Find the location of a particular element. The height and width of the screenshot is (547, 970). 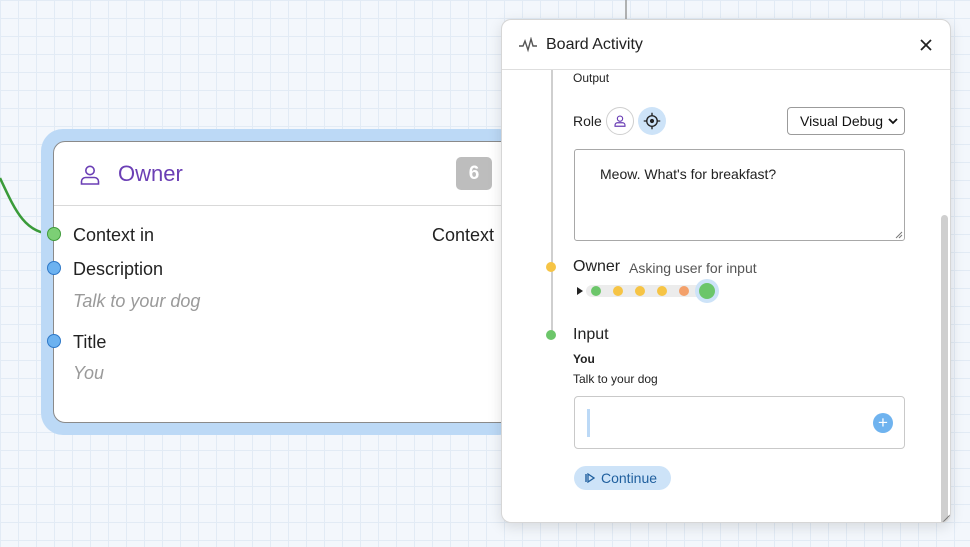

description-value: Talk to your dog is located at coordinates (136, 301).